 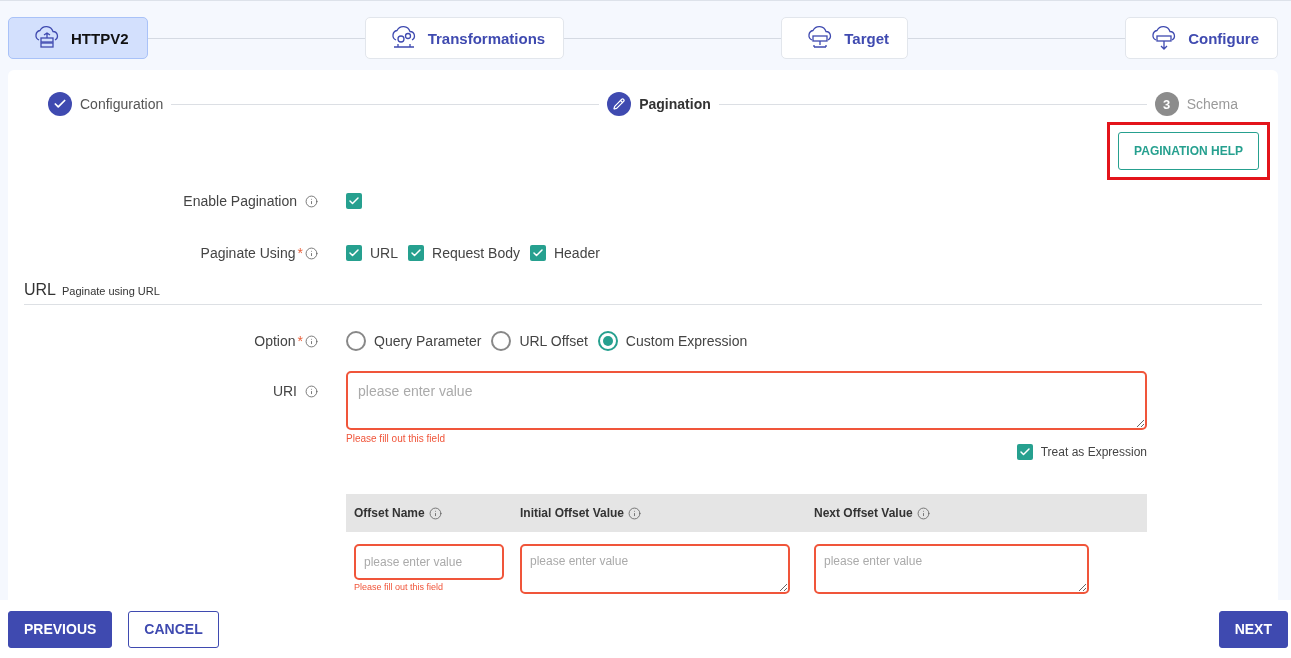 I want to click on cloud-server-icon, so click(x=47, y=38).